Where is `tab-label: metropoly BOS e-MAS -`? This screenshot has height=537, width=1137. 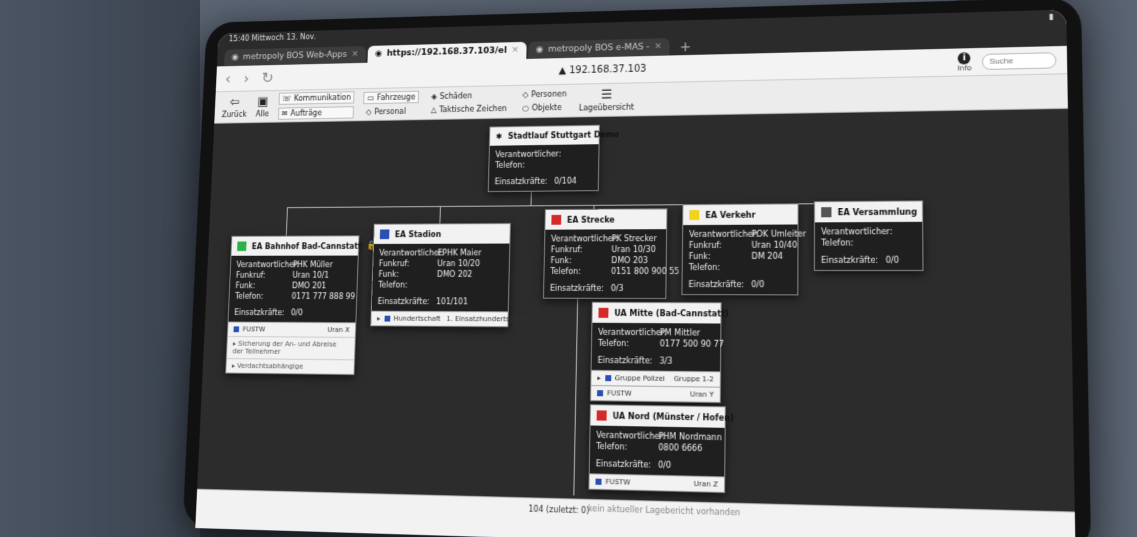
tab-label: metropoly BOS e-MAS - is located at coordinates (598, 48).